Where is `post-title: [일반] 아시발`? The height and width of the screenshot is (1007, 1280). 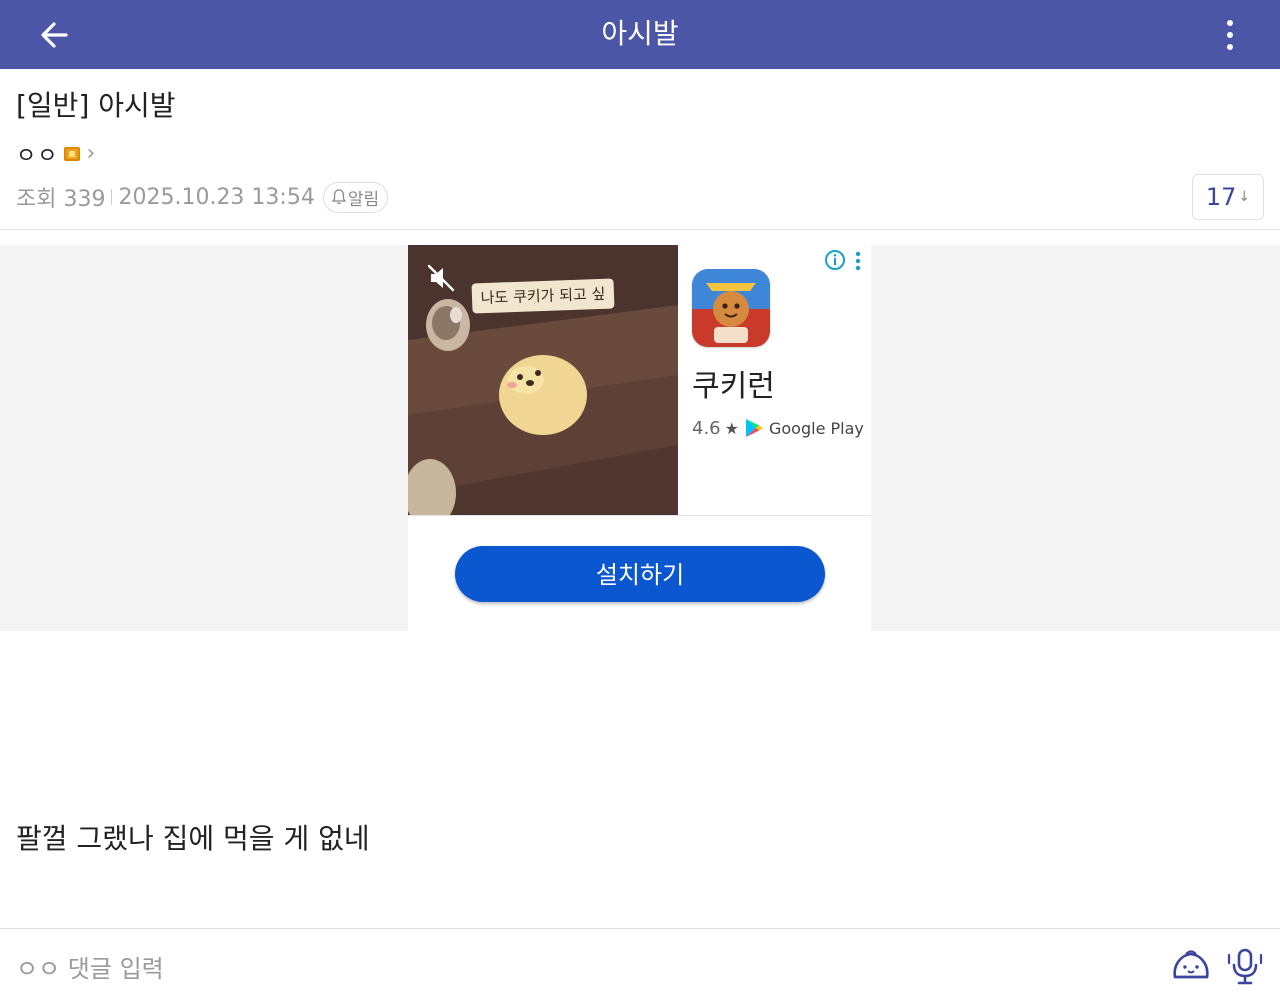
post-title: [일반] 아시발 is located at coordinates (96, 105).